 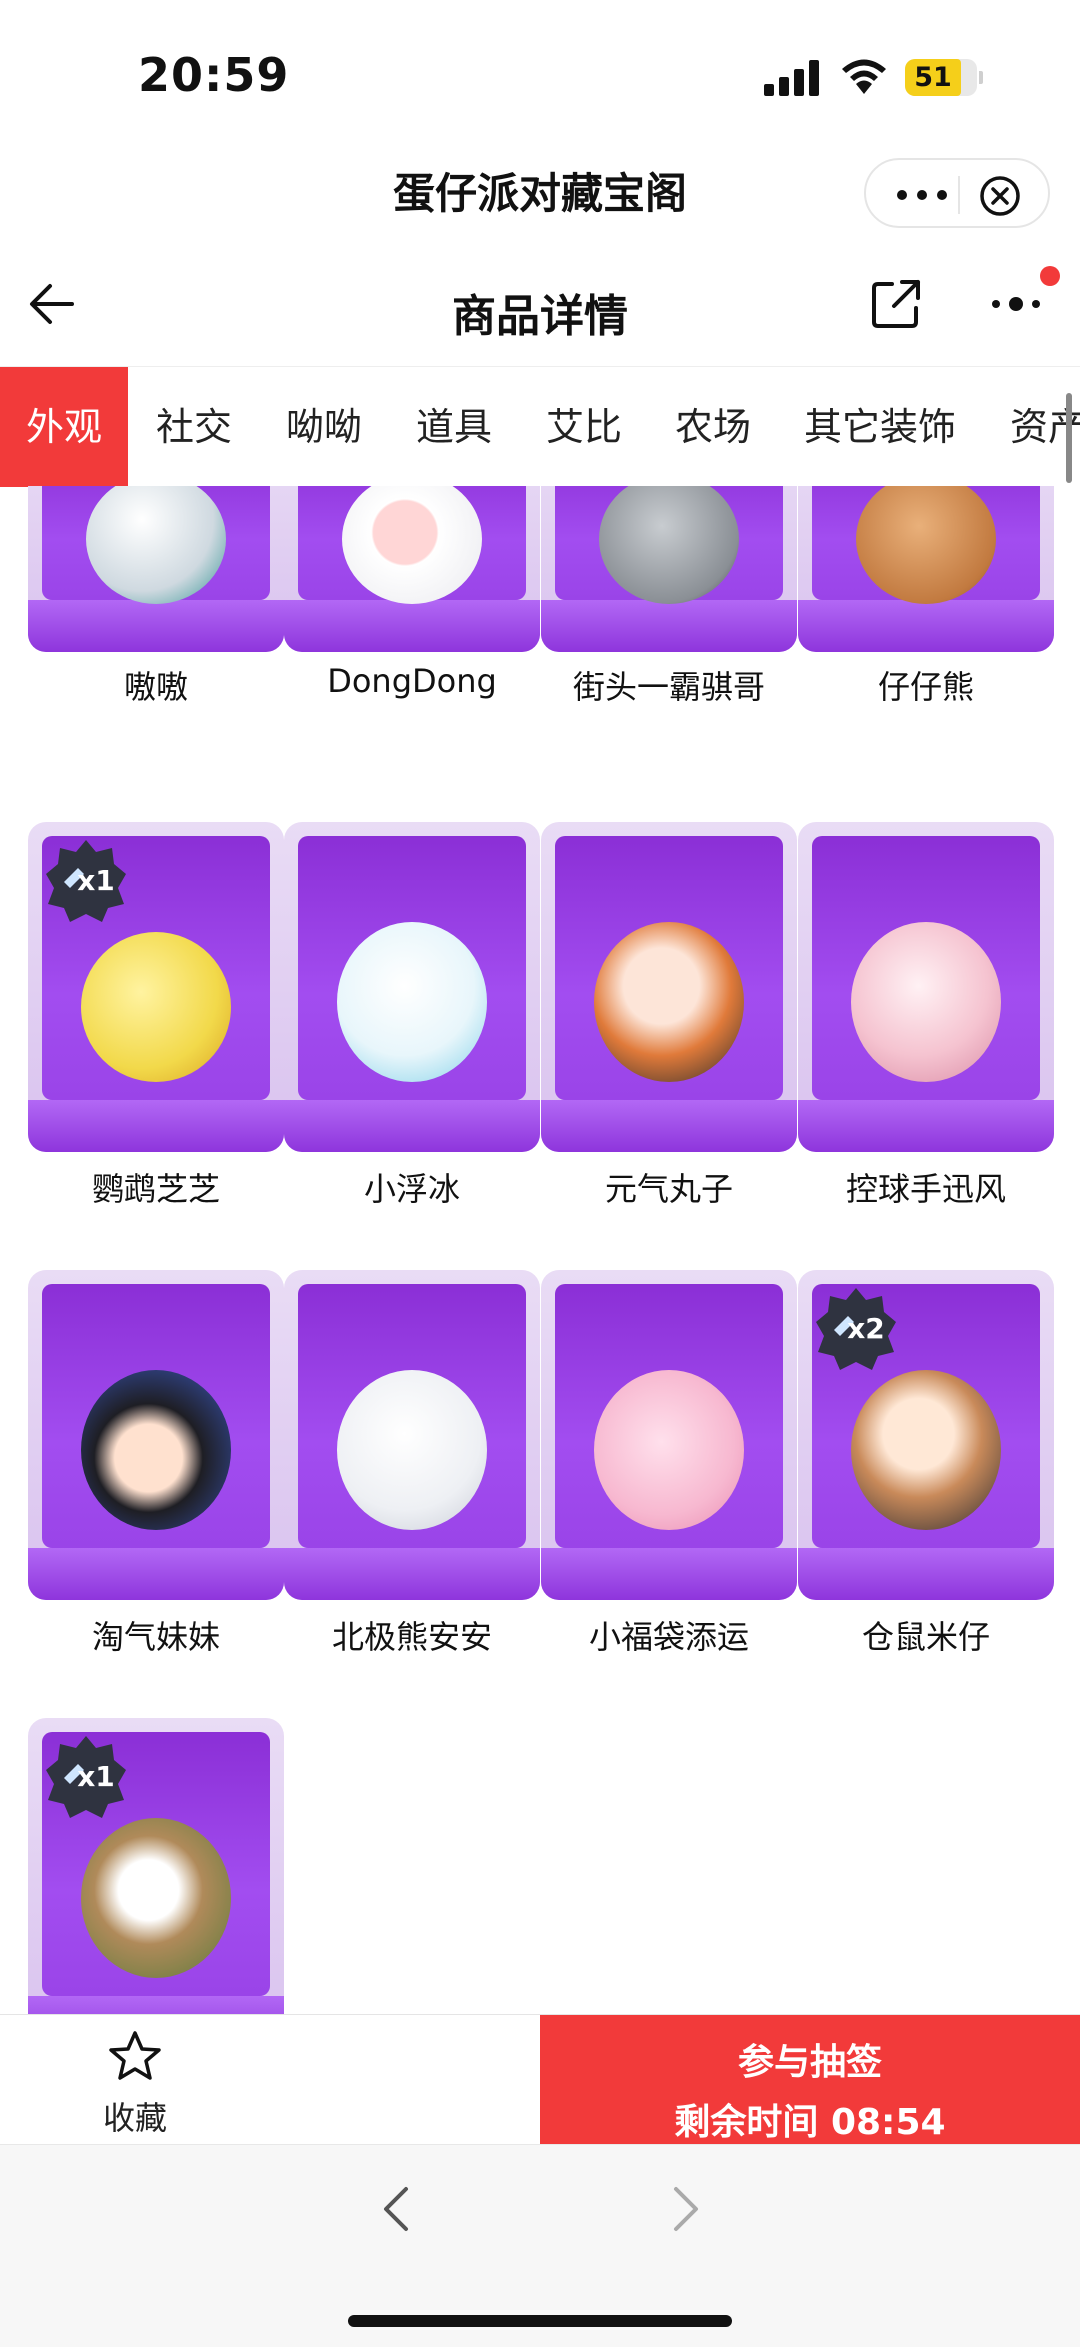 What do you see at coordinates (155, 1637) in the screenshot?
I see `item-name: 淘气妹妹` at bounding box center [155, 1637].